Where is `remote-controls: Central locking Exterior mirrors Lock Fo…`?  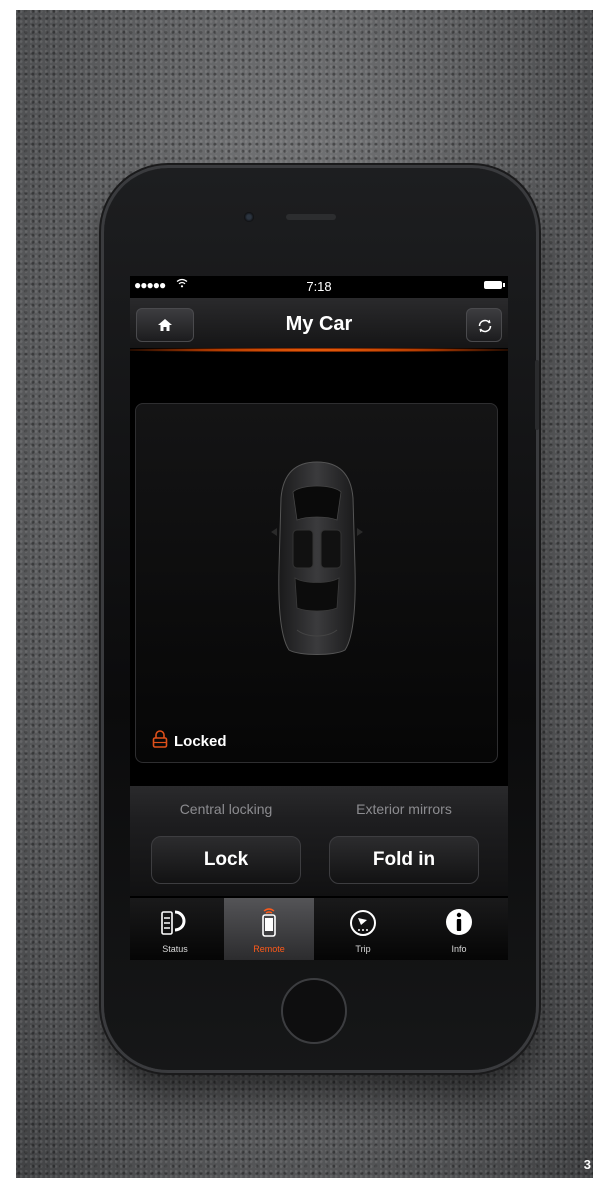
remote-controls: Central locking Exterior mirrors Lock Fo… is located at coordinates (319, 841).